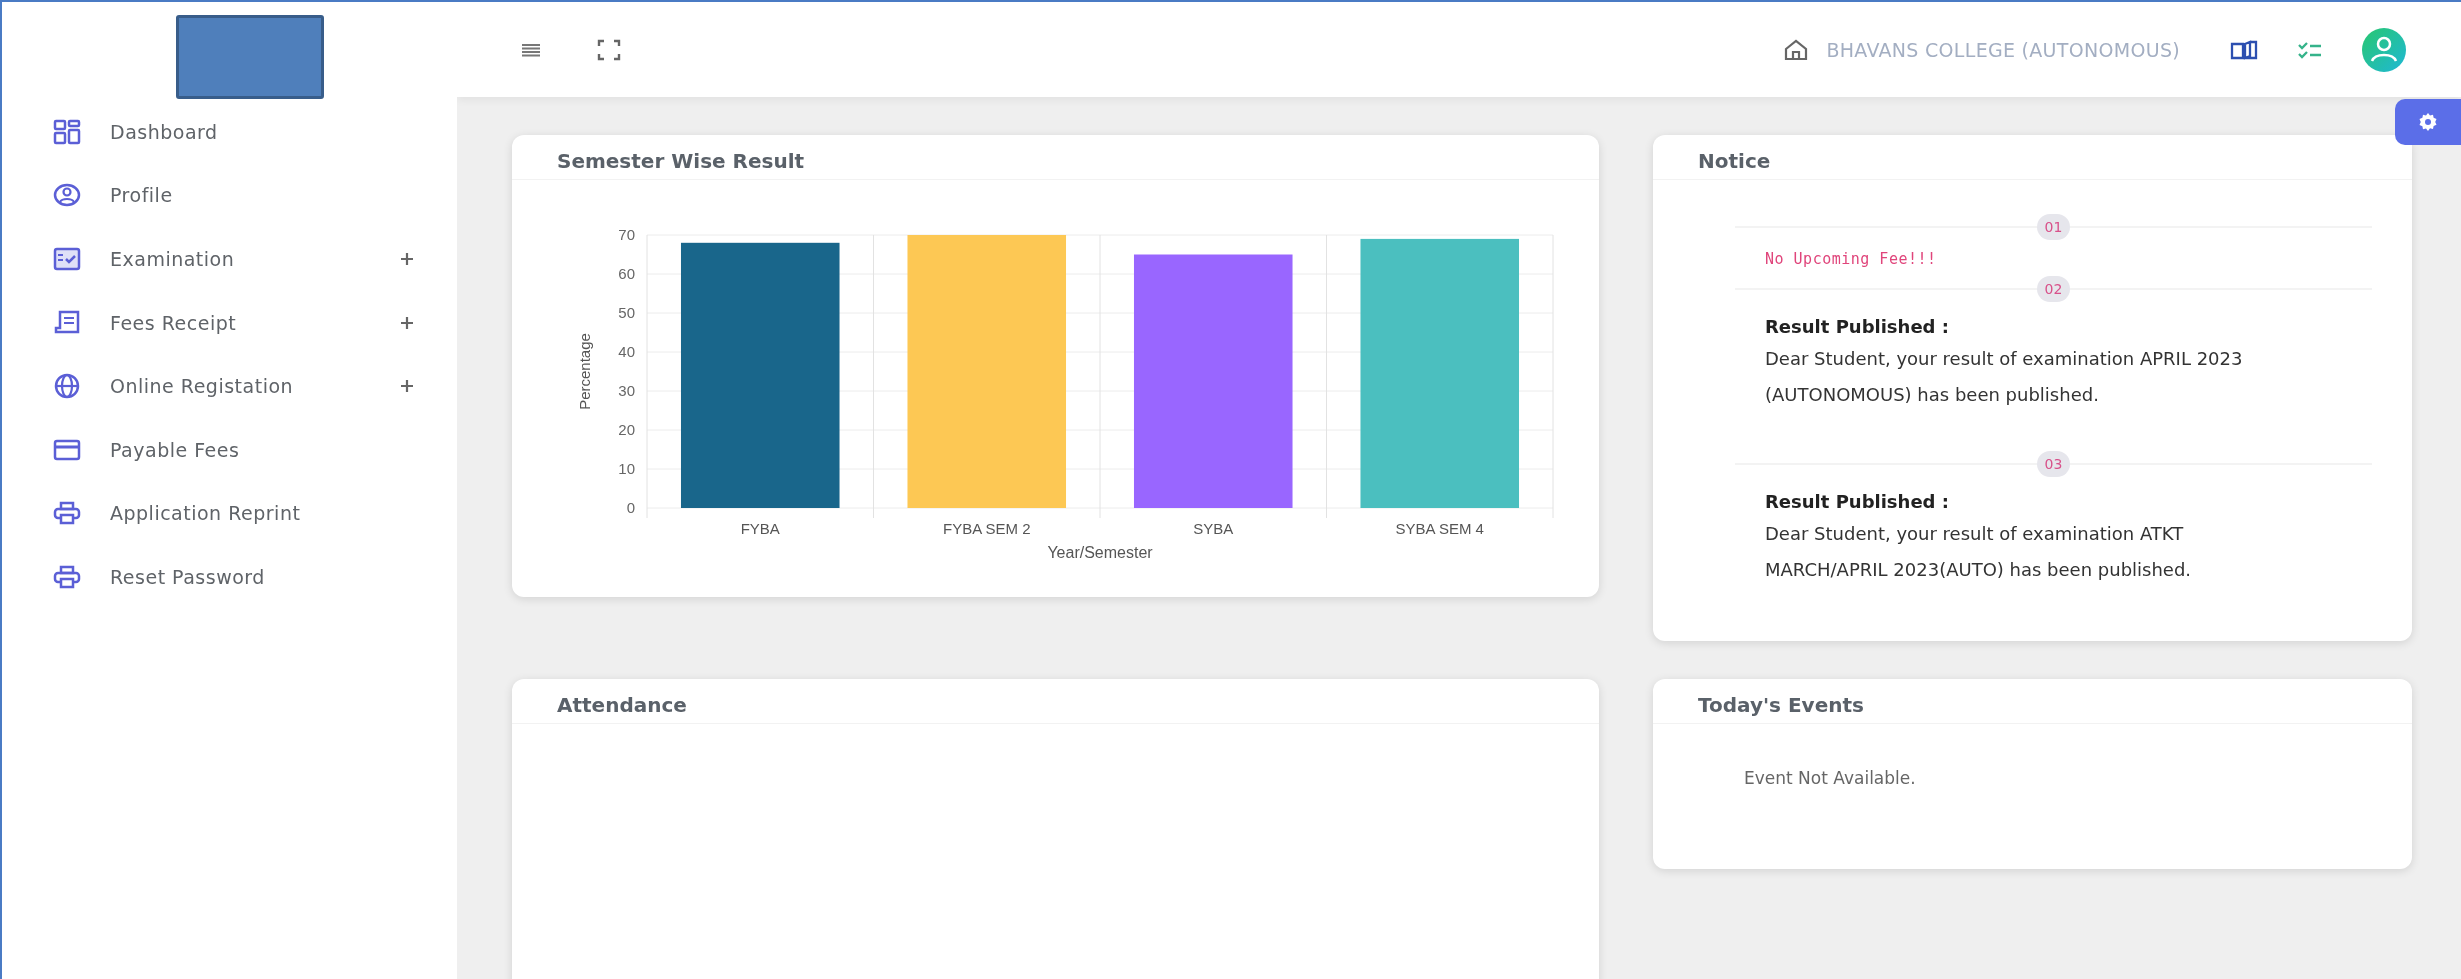 The height and width of the screenshot is (979, 2461). I want to click on notice-text: Dear Student, your result of examination ATKT MARCH/APRIL 2023(AUTO) has been published., so click(1979, 552).